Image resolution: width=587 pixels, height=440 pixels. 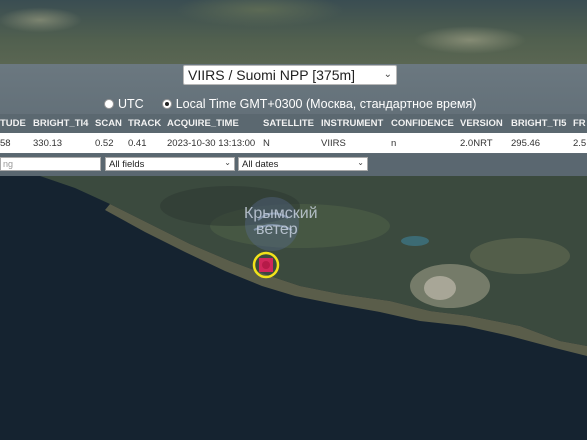 What do you see at coordinates (526, 143) in the screenshot?
I see `table-cell: 295.46` at bounding box center [526, 143].